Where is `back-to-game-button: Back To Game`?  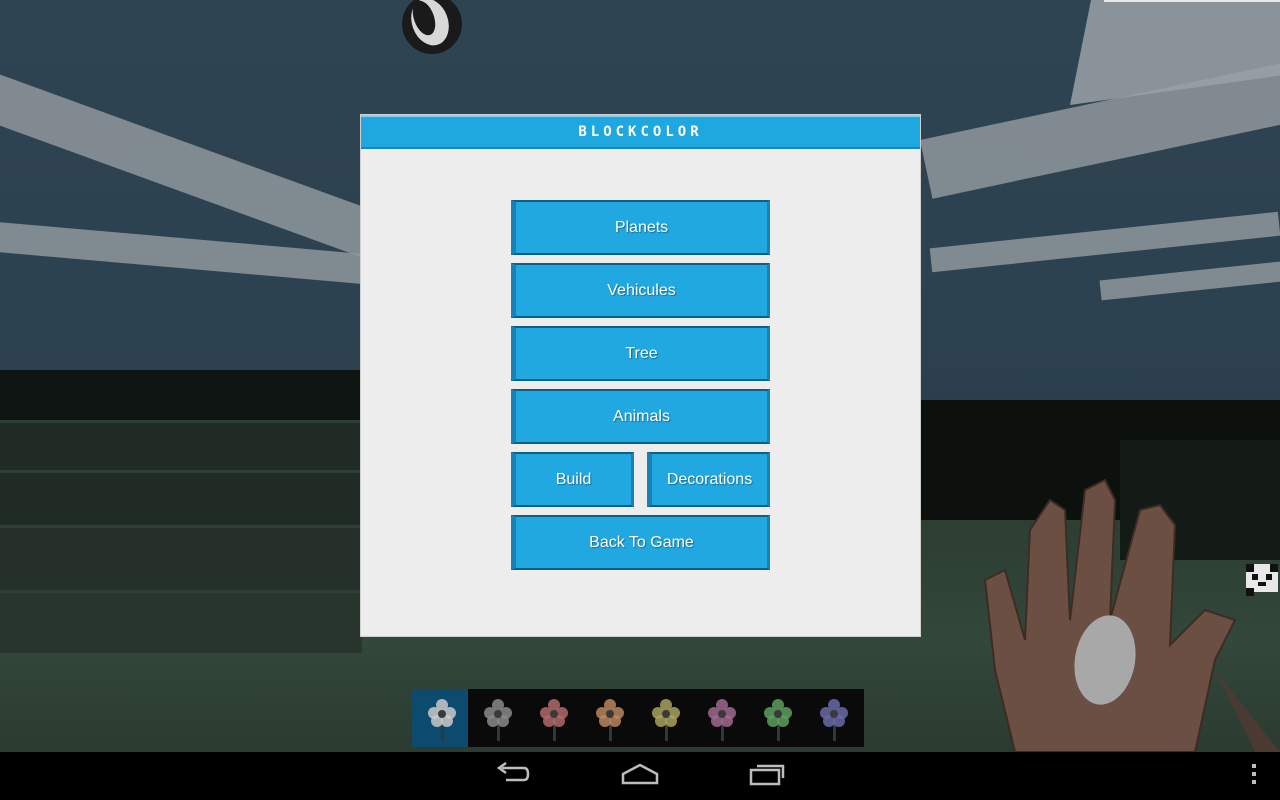
back-to-game-button: Back To Game is located at coordinates (640, 542).